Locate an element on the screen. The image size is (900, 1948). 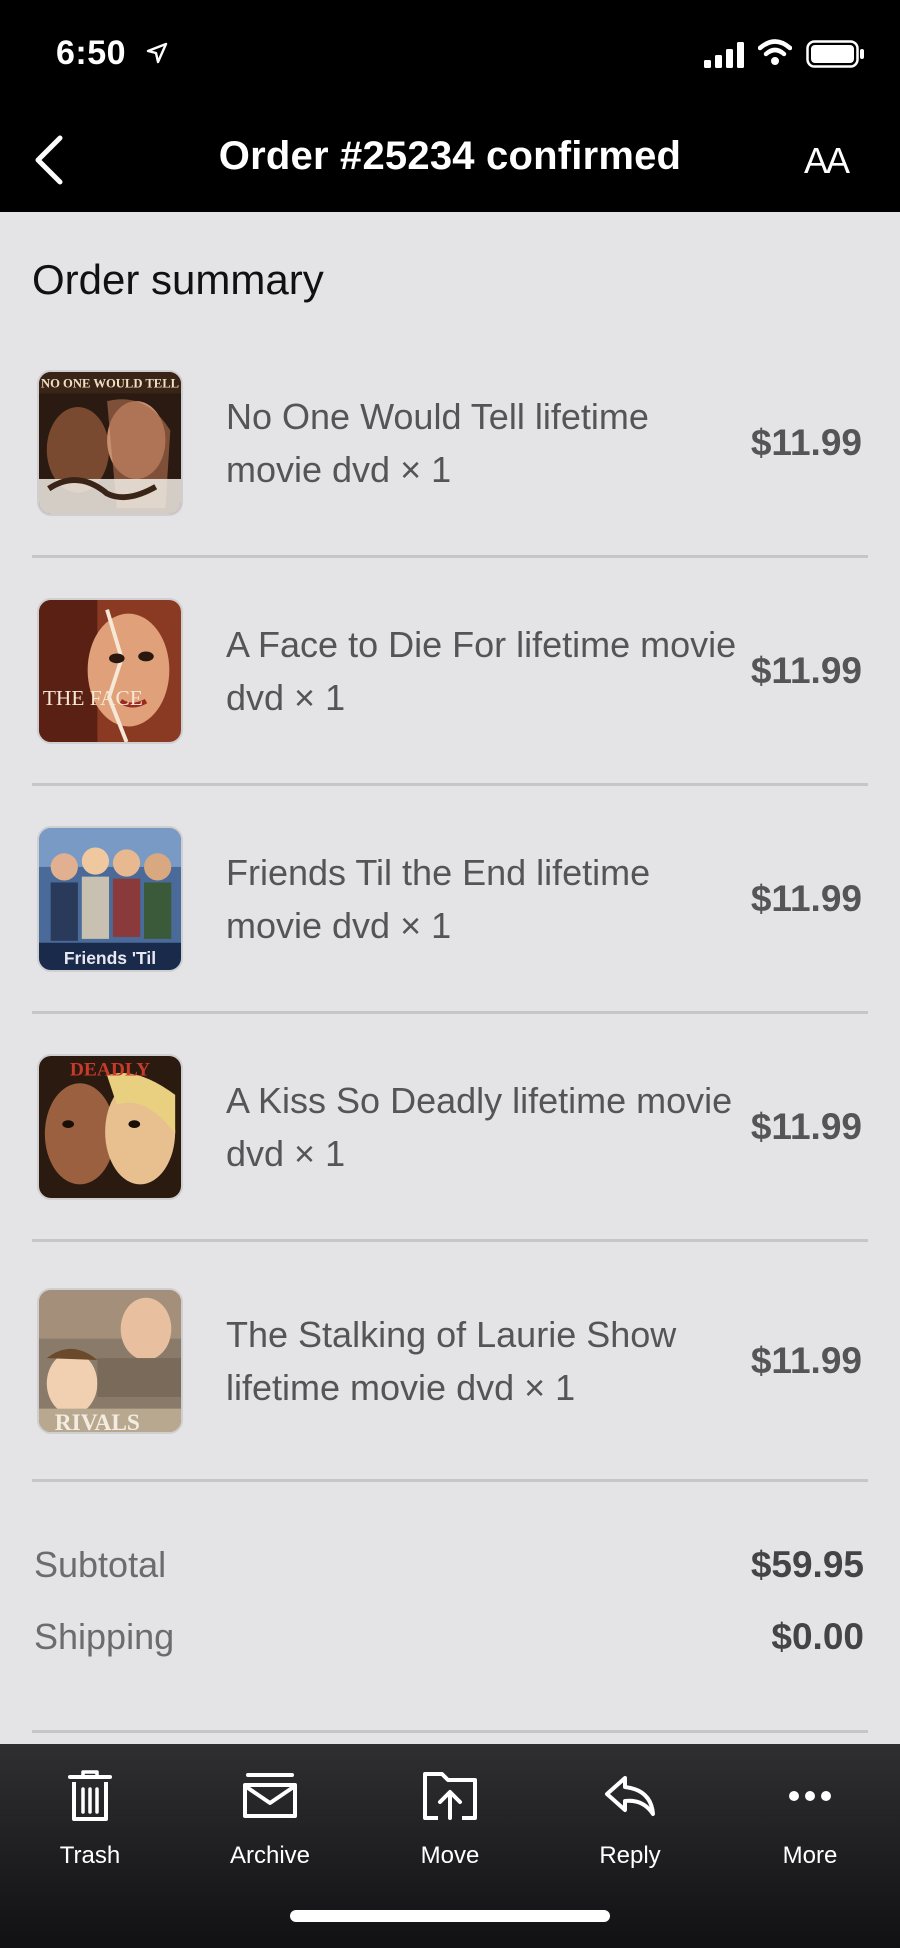
shipping-label: Shipping is located at coordinates (104, 1636).